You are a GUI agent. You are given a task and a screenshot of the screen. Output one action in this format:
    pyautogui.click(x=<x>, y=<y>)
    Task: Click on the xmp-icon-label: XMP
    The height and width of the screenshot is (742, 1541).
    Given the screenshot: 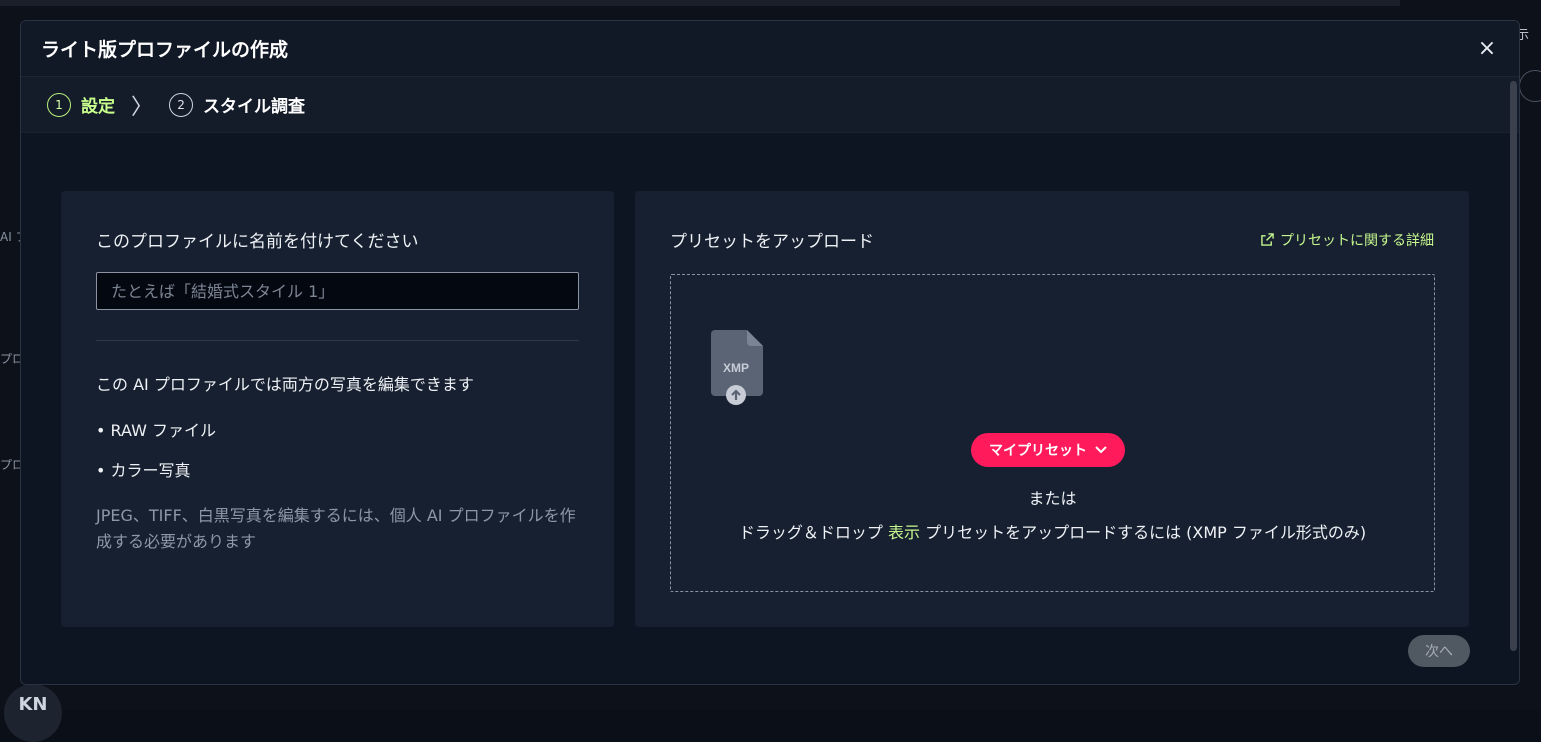 What is the action you would take?
    pyautogui.click(x=736, y=368)
    